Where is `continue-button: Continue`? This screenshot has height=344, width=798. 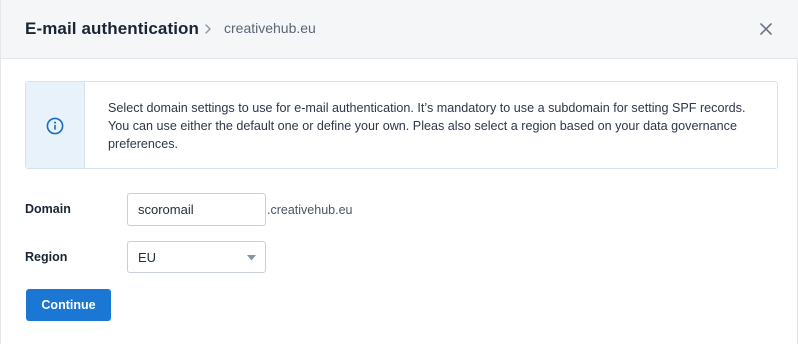
continue-button: Continue is located at coordinates (68, 305).